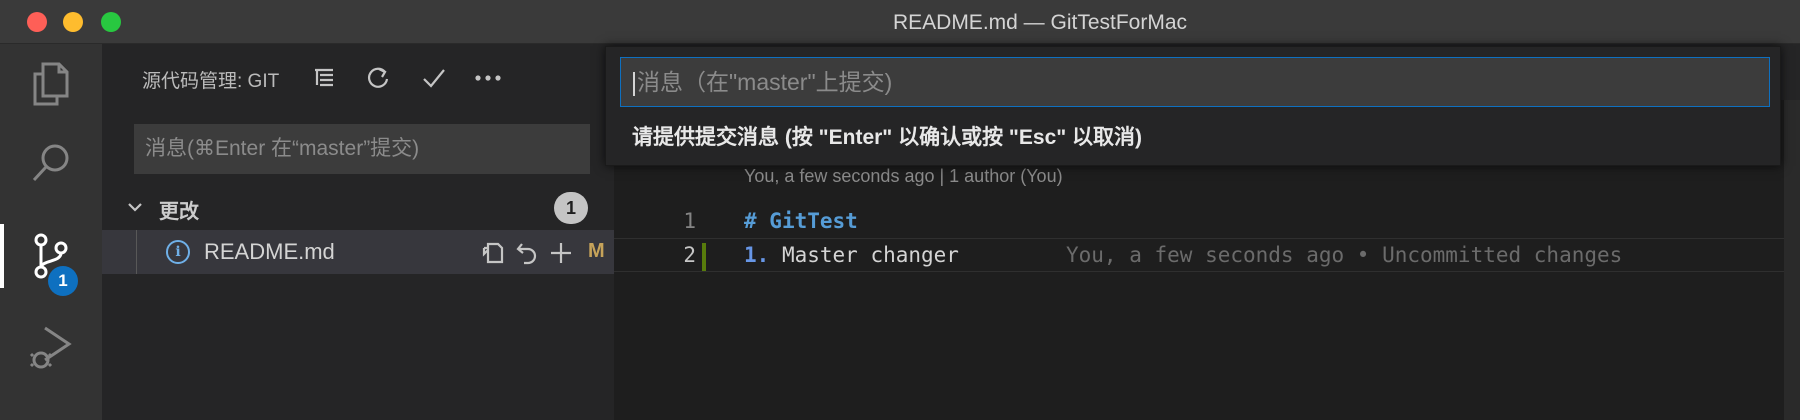  What do you see at coordinates (887, 137) in the screenshot?
I see `quick-input-message: 请提供提交消息 (按 "Enter" 以确认或按 "Esc" 以取消)` at bounding box center [887, 137].